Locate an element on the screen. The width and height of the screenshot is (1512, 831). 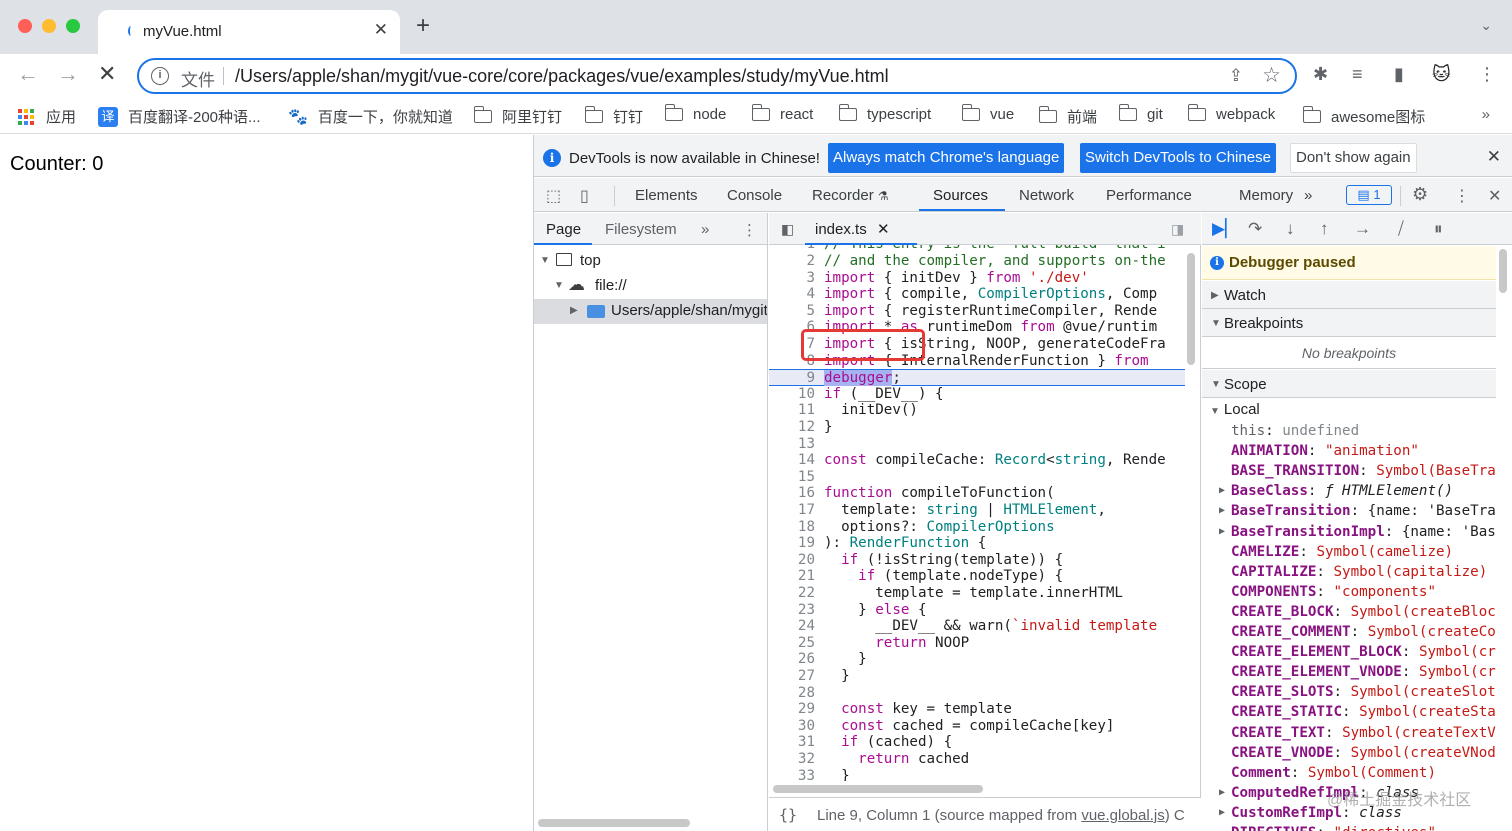
line-number: 9 is located at coordinates (792, 378).